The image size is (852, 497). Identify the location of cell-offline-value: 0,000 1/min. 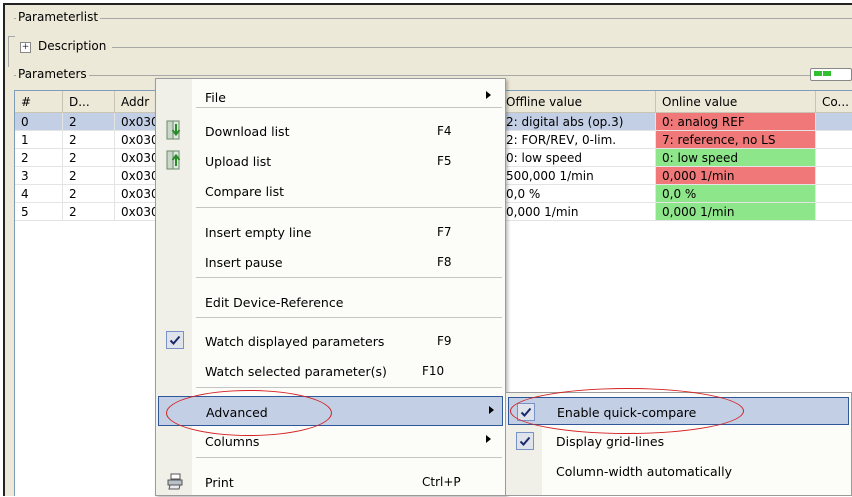
(581, 212).